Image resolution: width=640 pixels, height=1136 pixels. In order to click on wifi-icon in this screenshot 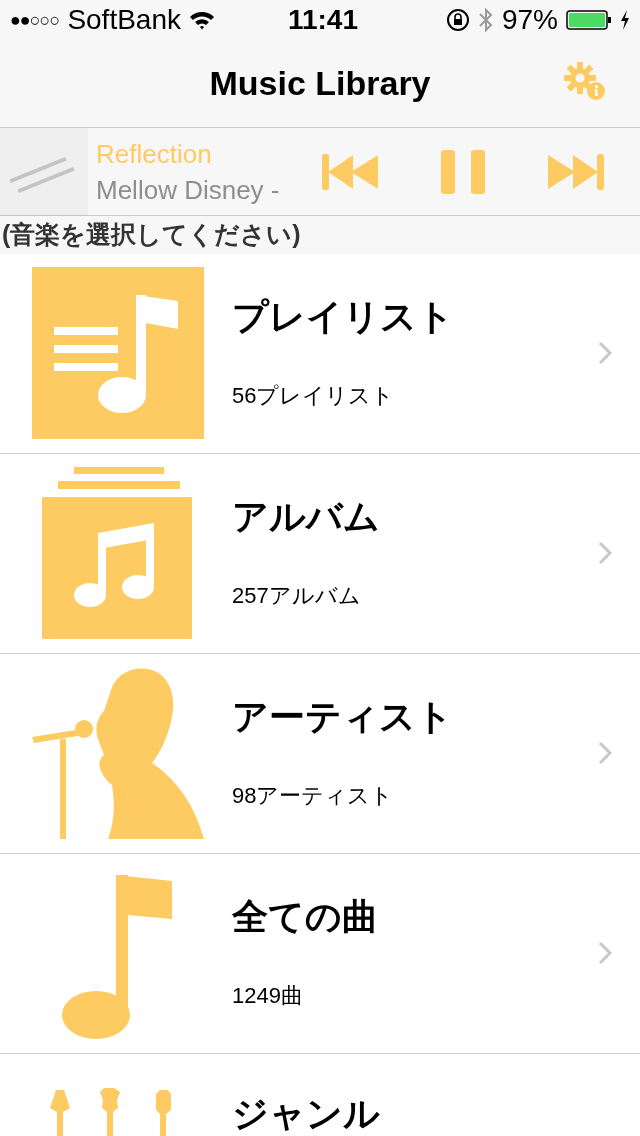, I will do `click(202, 20)`.